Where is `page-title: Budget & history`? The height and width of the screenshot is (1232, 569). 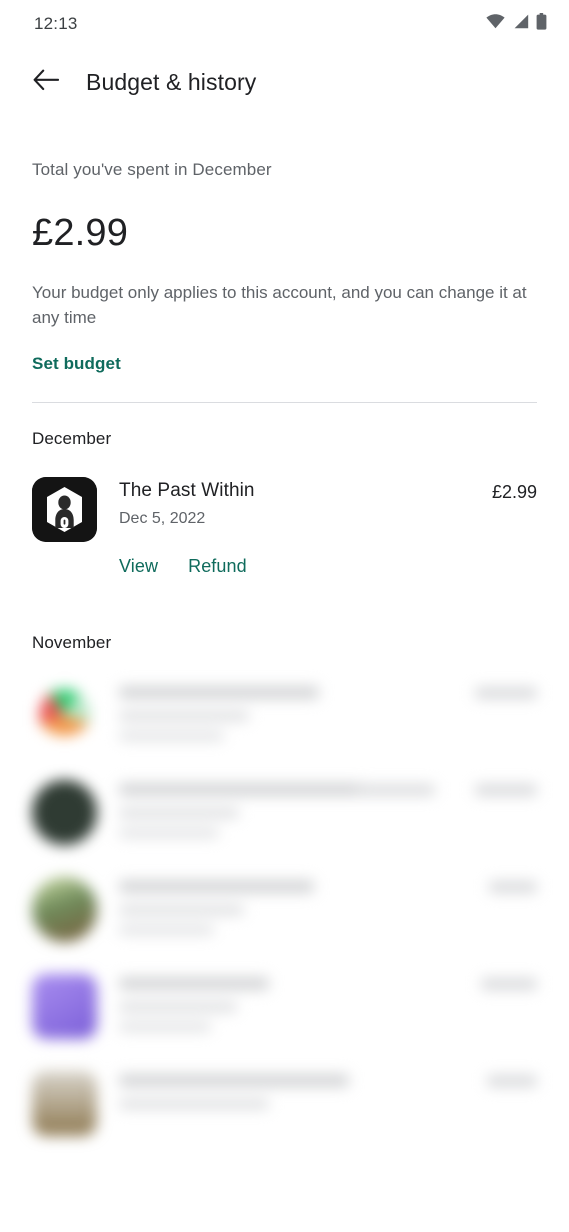
page-title: Budget & history is located at coordinates (171, 81).